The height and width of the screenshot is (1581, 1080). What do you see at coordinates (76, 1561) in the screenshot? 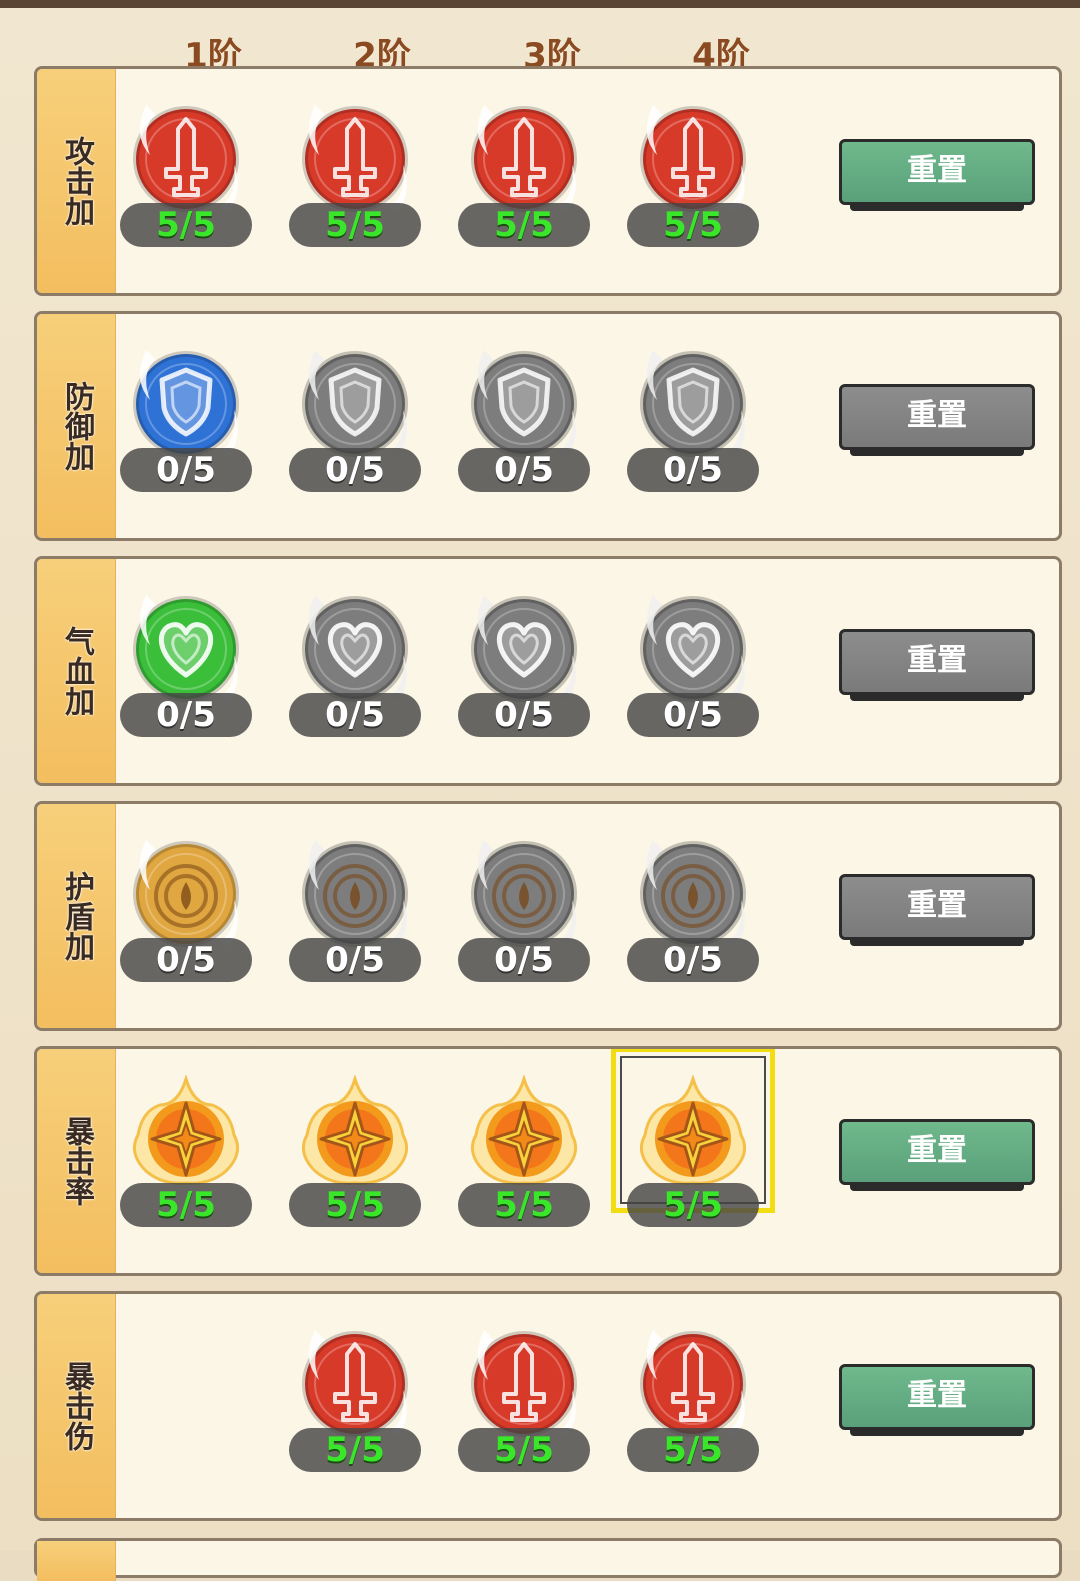
I see `row-label-bar` at bounding box center [76, 1561].